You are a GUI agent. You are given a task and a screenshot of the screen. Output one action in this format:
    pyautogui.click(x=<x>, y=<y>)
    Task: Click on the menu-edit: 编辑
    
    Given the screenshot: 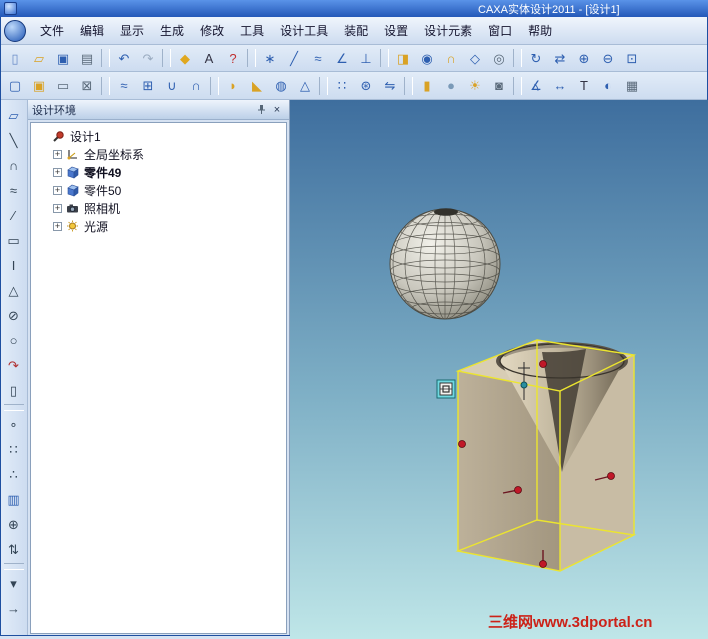 What is the action you would take?
    pyautogui.click(x=92, y=30)
    